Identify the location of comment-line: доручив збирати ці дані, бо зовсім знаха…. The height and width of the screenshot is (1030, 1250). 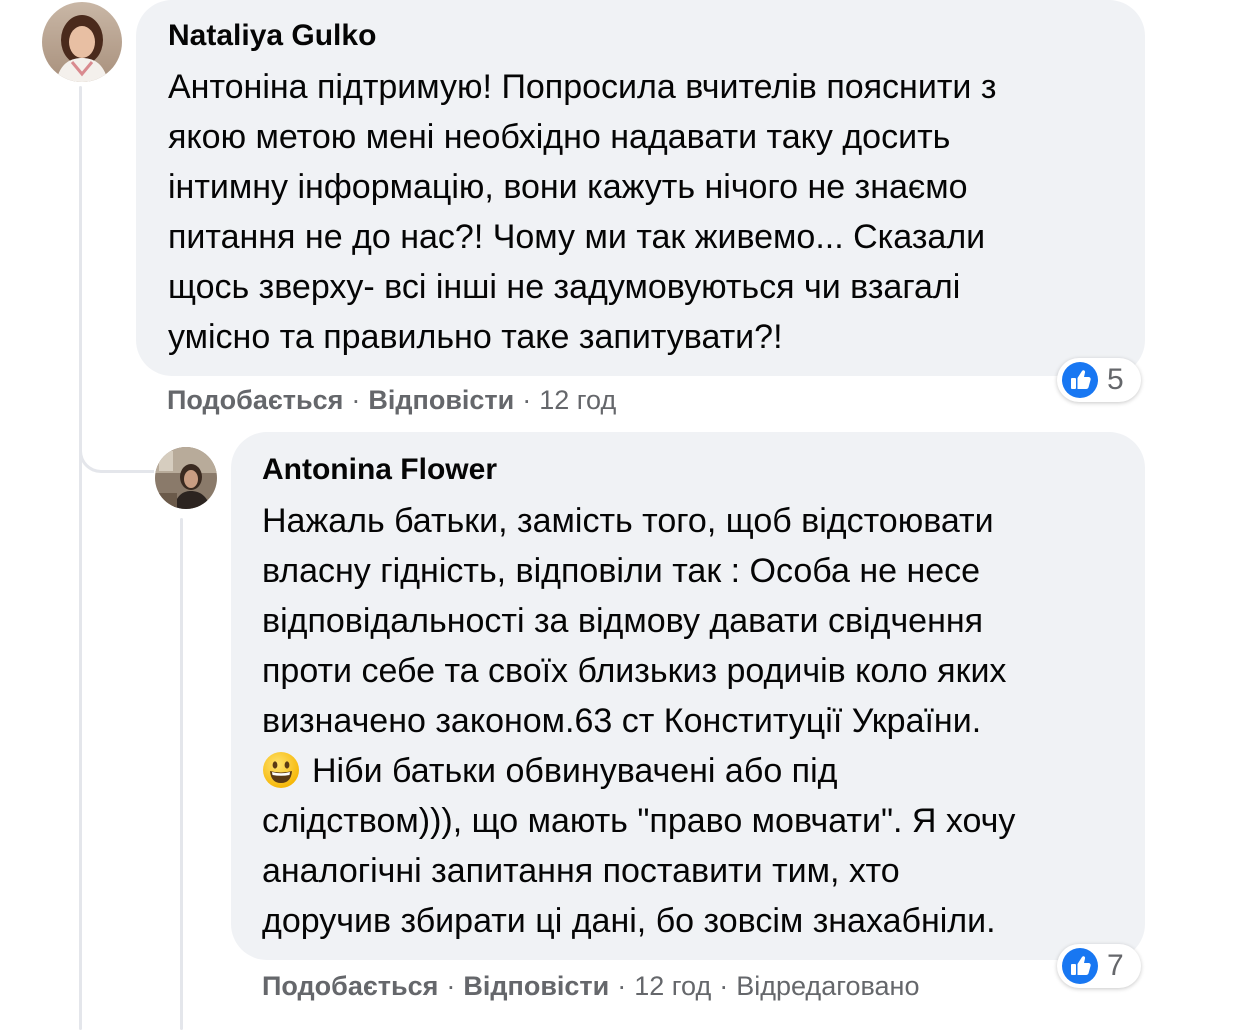
(629, 921).